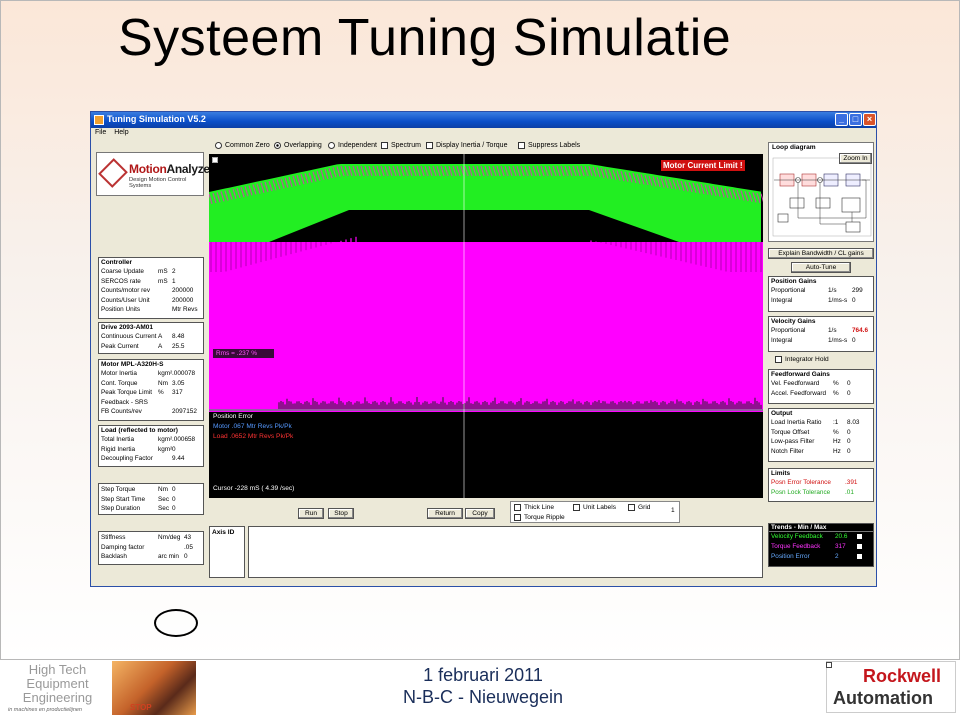 The image size is (960, 716). Describe the element at coordinates (521, 145) in the screenshot. I see `checkbox-indicator` at that location.